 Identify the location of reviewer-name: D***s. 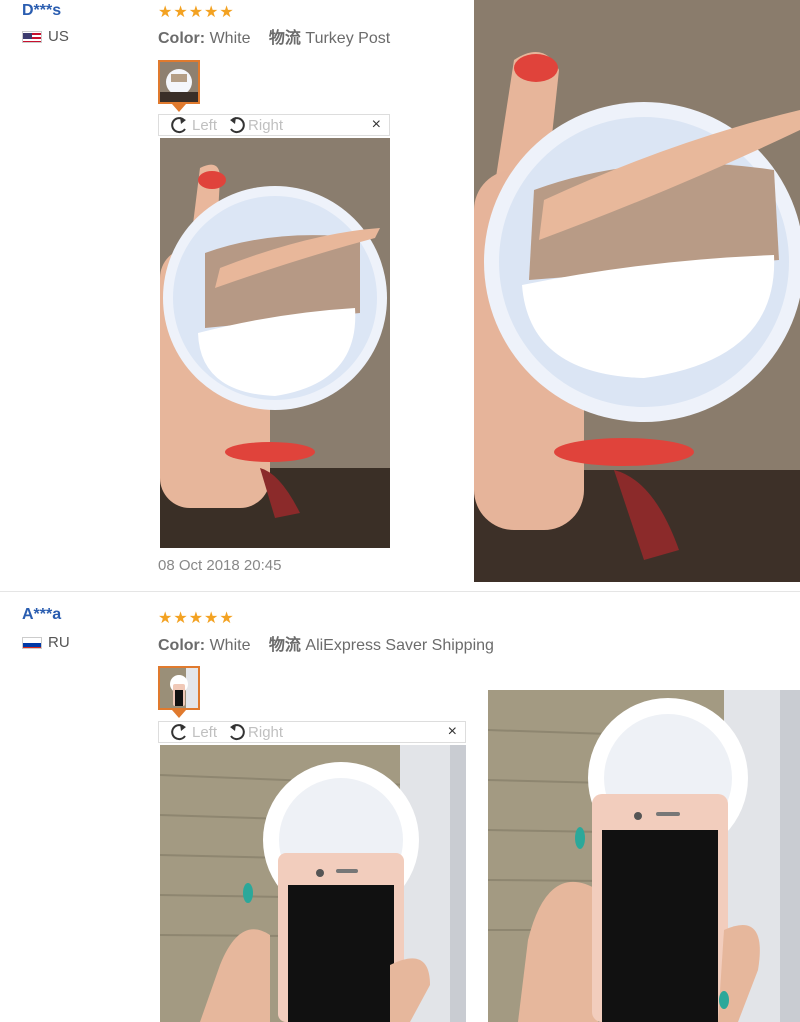
(42, 10).